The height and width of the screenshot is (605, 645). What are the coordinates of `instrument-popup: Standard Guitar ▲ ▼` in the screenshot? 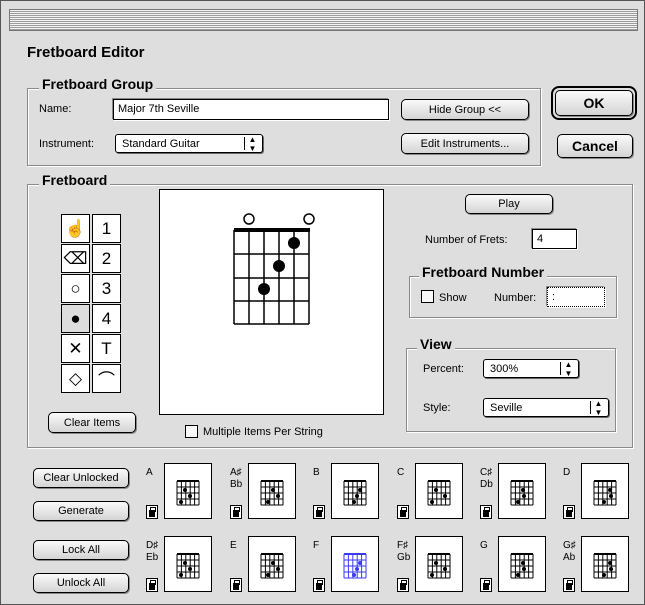 It's located at (189, 143).